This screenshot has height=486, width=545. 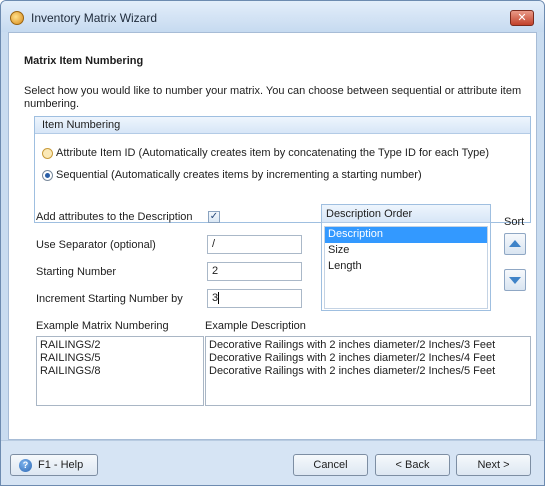 What do you see at coordinates (109, 299) in the screenshot?
I see `increment-label: Increment Starting Number by` at bounding box center [109, 299].